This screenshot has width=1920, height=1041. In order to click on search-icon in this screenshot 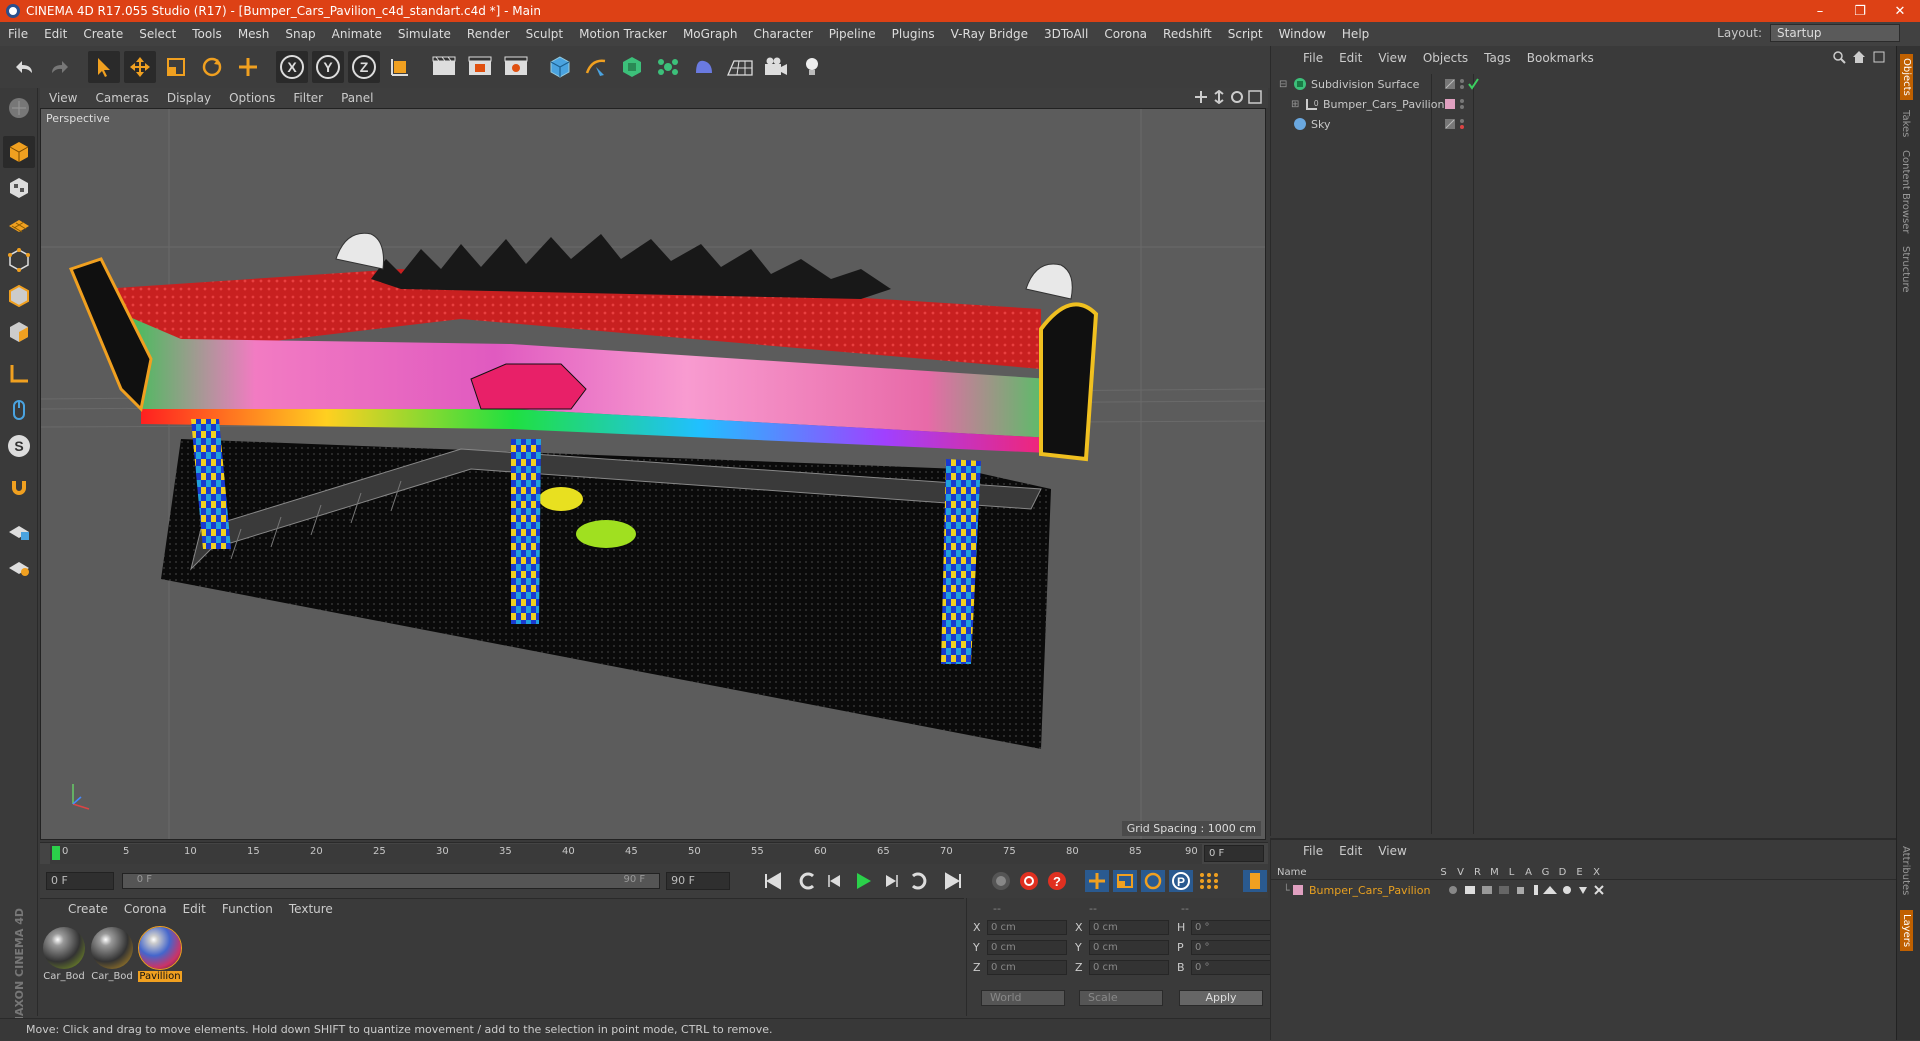, I will do `click(1839, 57)`.